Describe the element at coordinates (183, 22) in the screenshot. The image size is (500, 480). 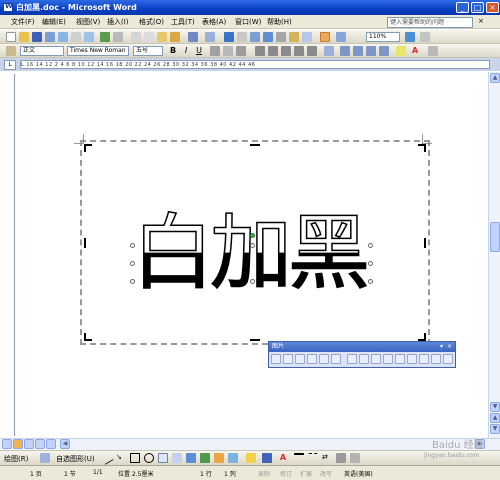
I see `menu-tools: 工具(T)` at that location.